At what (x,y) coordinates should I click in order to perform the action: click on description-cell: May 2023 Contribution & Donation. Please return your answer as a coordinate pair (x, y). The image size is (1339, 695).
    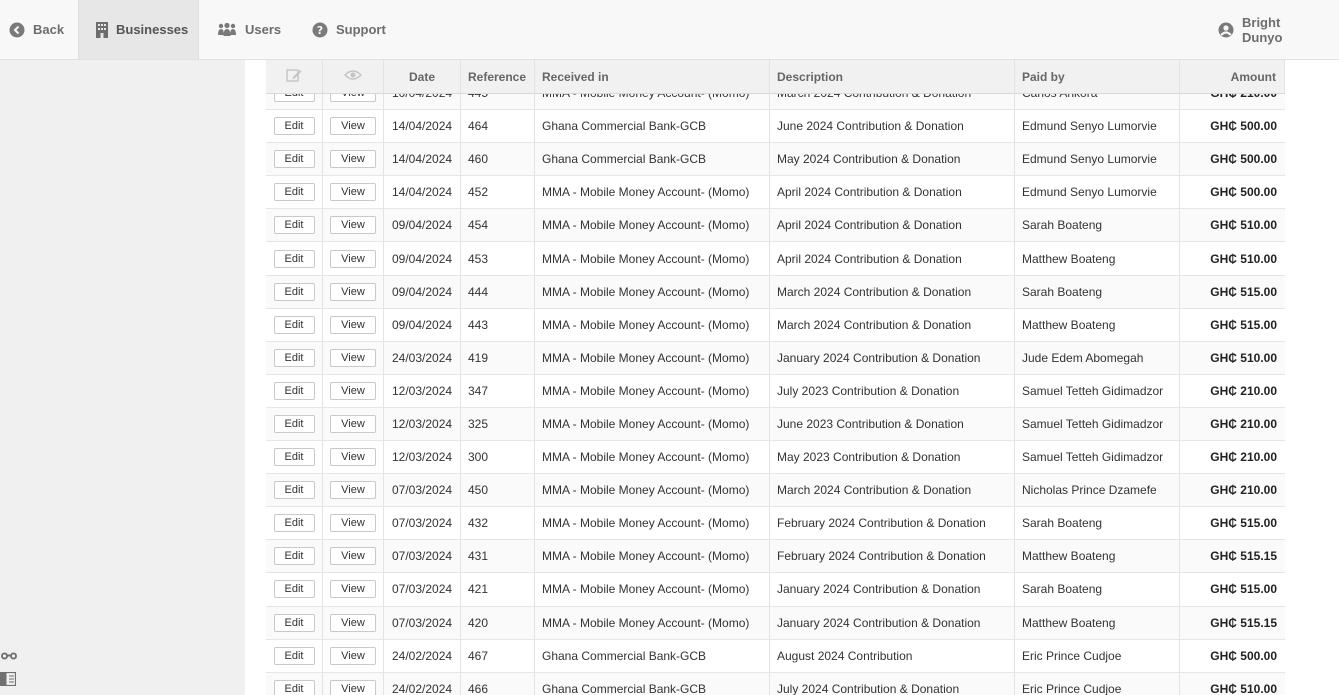
    Looking at the image, I should click on (892, 457).